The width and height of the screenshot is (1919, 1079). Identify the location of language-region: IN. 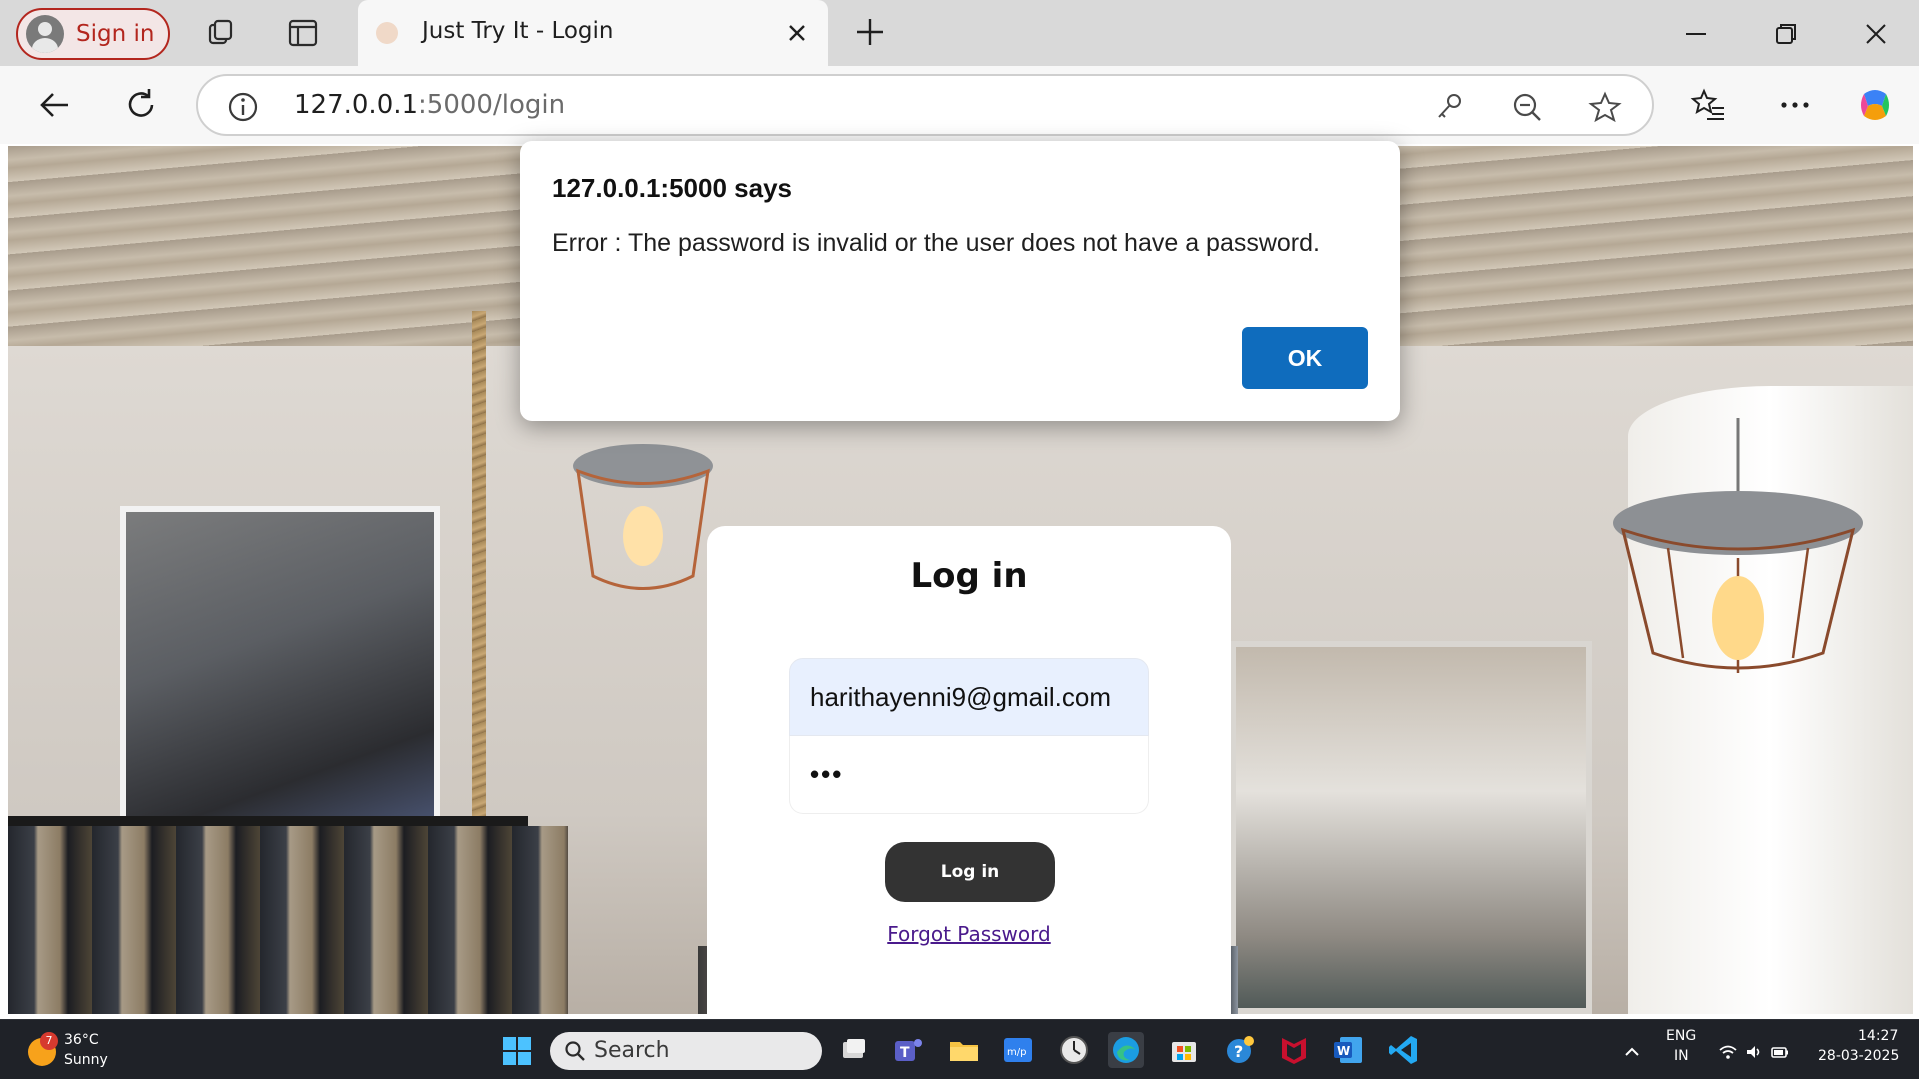
(1681, 1056).